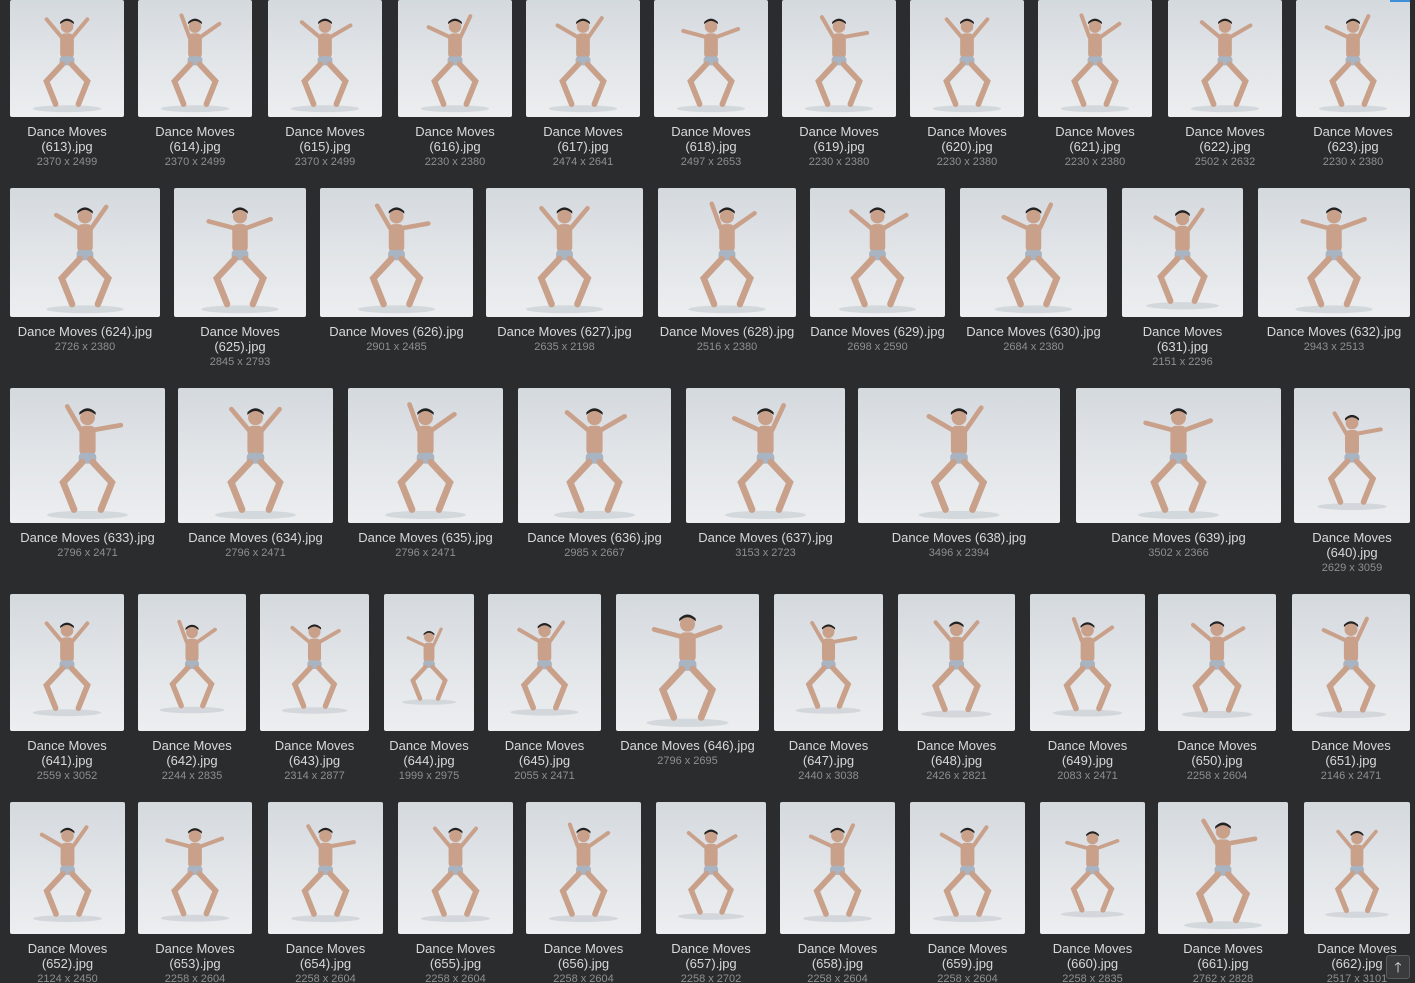 The width and height of the screenshot is (1415, 983). I want to click on thumbnail-tile: Dance Moves (621).jpg 2230 x 2380, so click(1095, 93).